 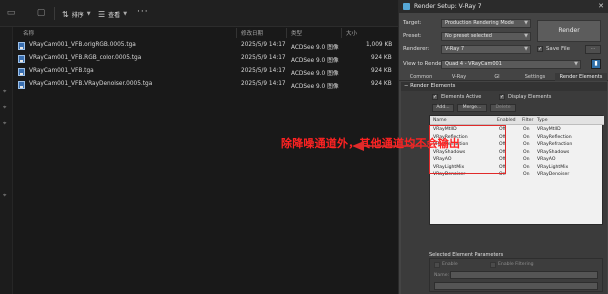 What do you see at coordinates (504, 86) in the screenshot?
I see `rollout-header: − Render Elements` at bounding box center [504, 86].